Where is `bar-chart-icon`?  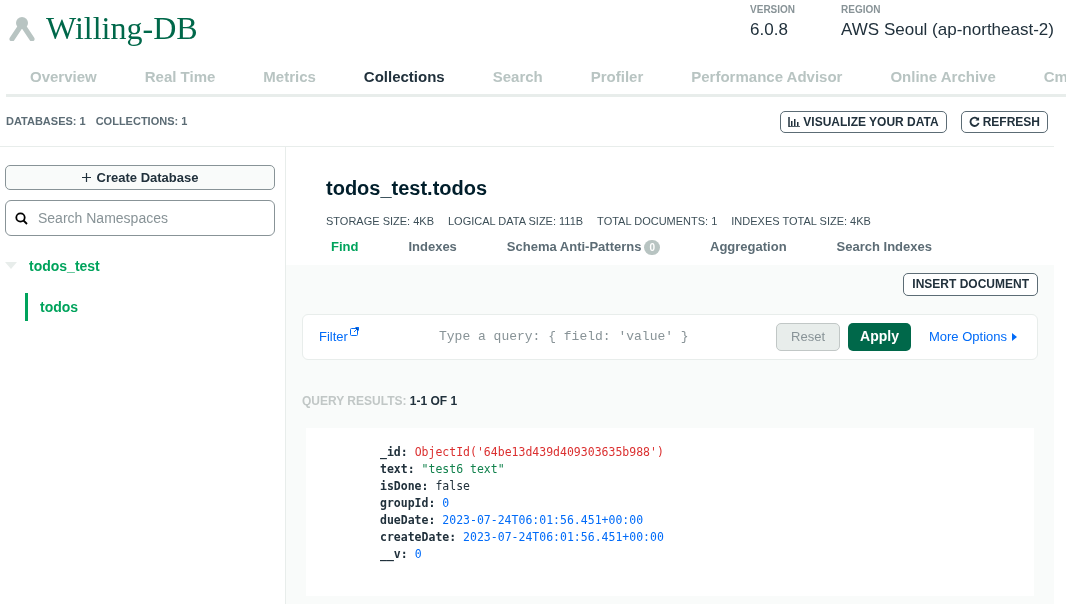 bar-chart-icon is located at coordinates (794, 121).